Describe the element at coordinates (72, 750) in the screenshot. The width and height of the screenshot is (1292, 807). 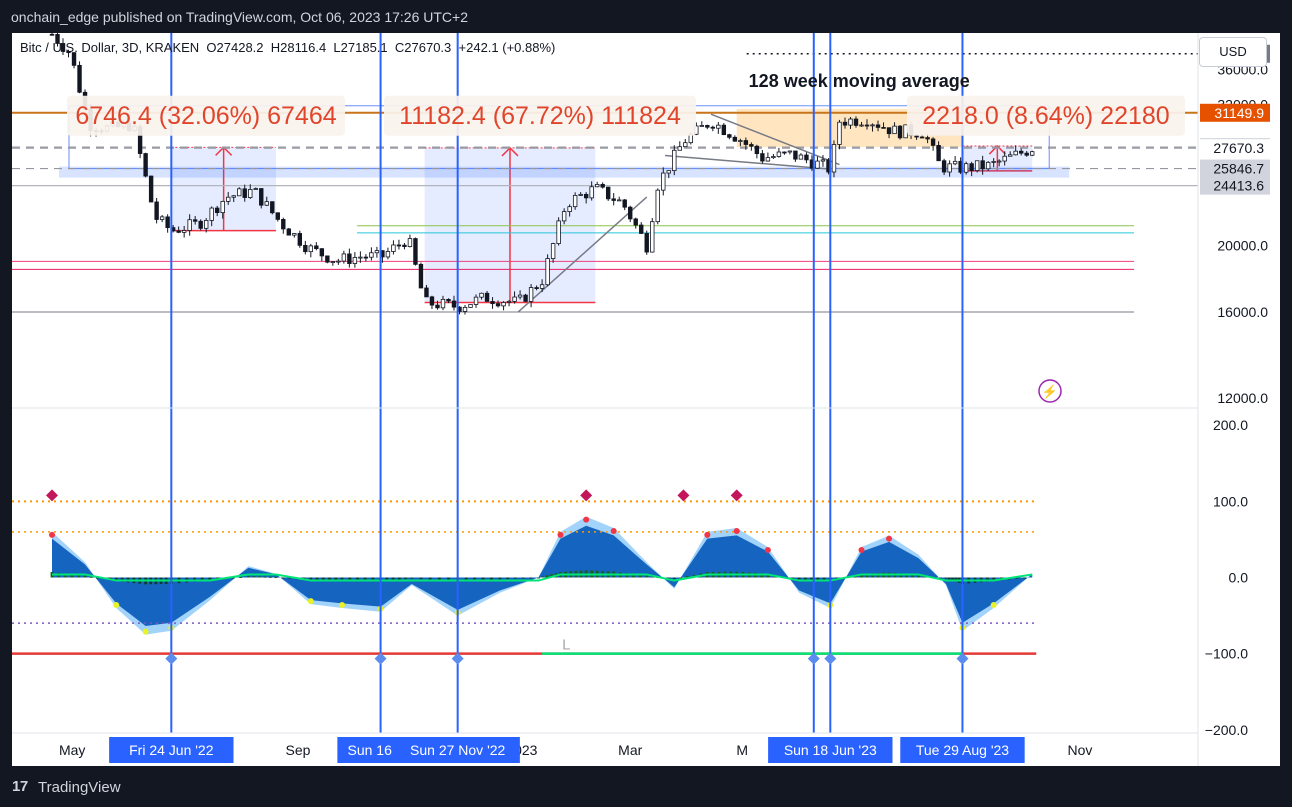
I see `time-label-0: May` at that location.